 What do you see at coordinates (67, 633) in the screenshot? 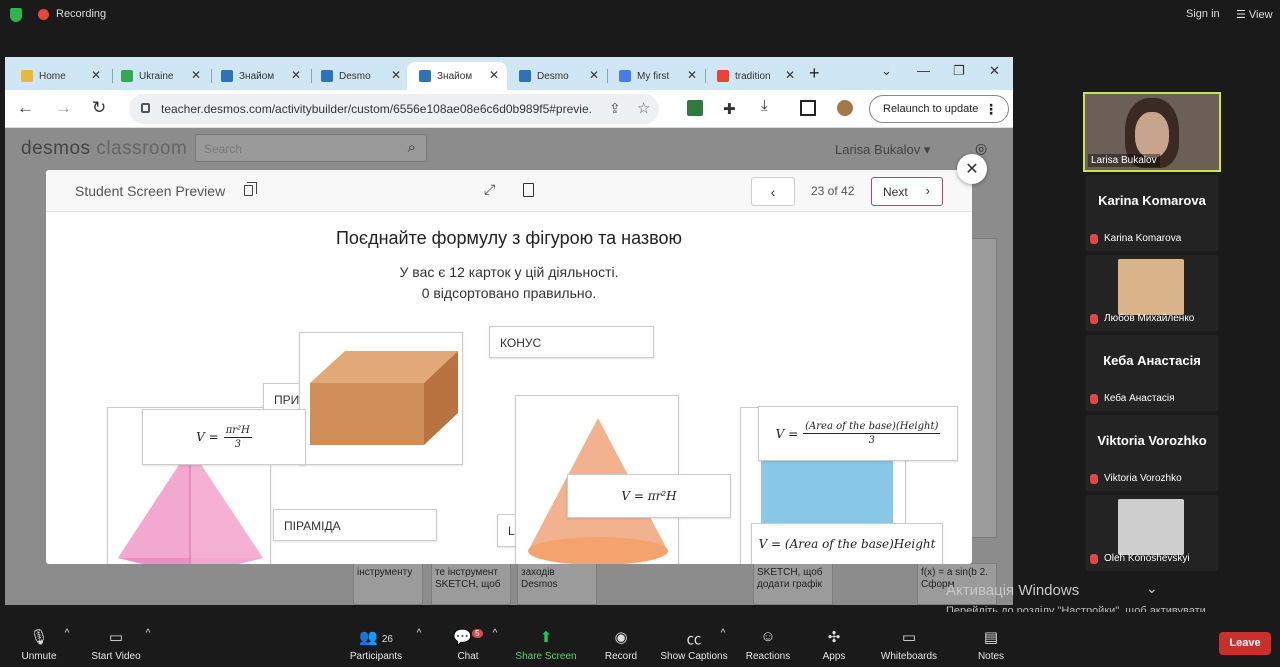
I see `audio-options-caret: ^` at bounding box center [67, 633].